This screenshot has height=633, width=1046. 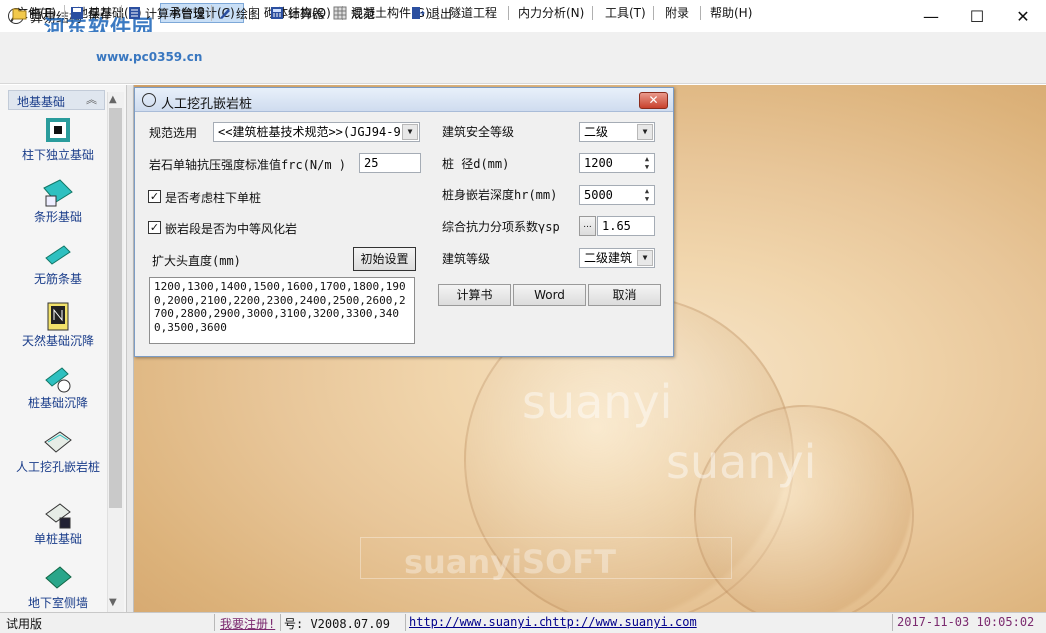 What do you see at coordinates (115, 308) in the screenshot?
I see `sidebar-scrollbar-thumb` at bounding box center [115, 308].